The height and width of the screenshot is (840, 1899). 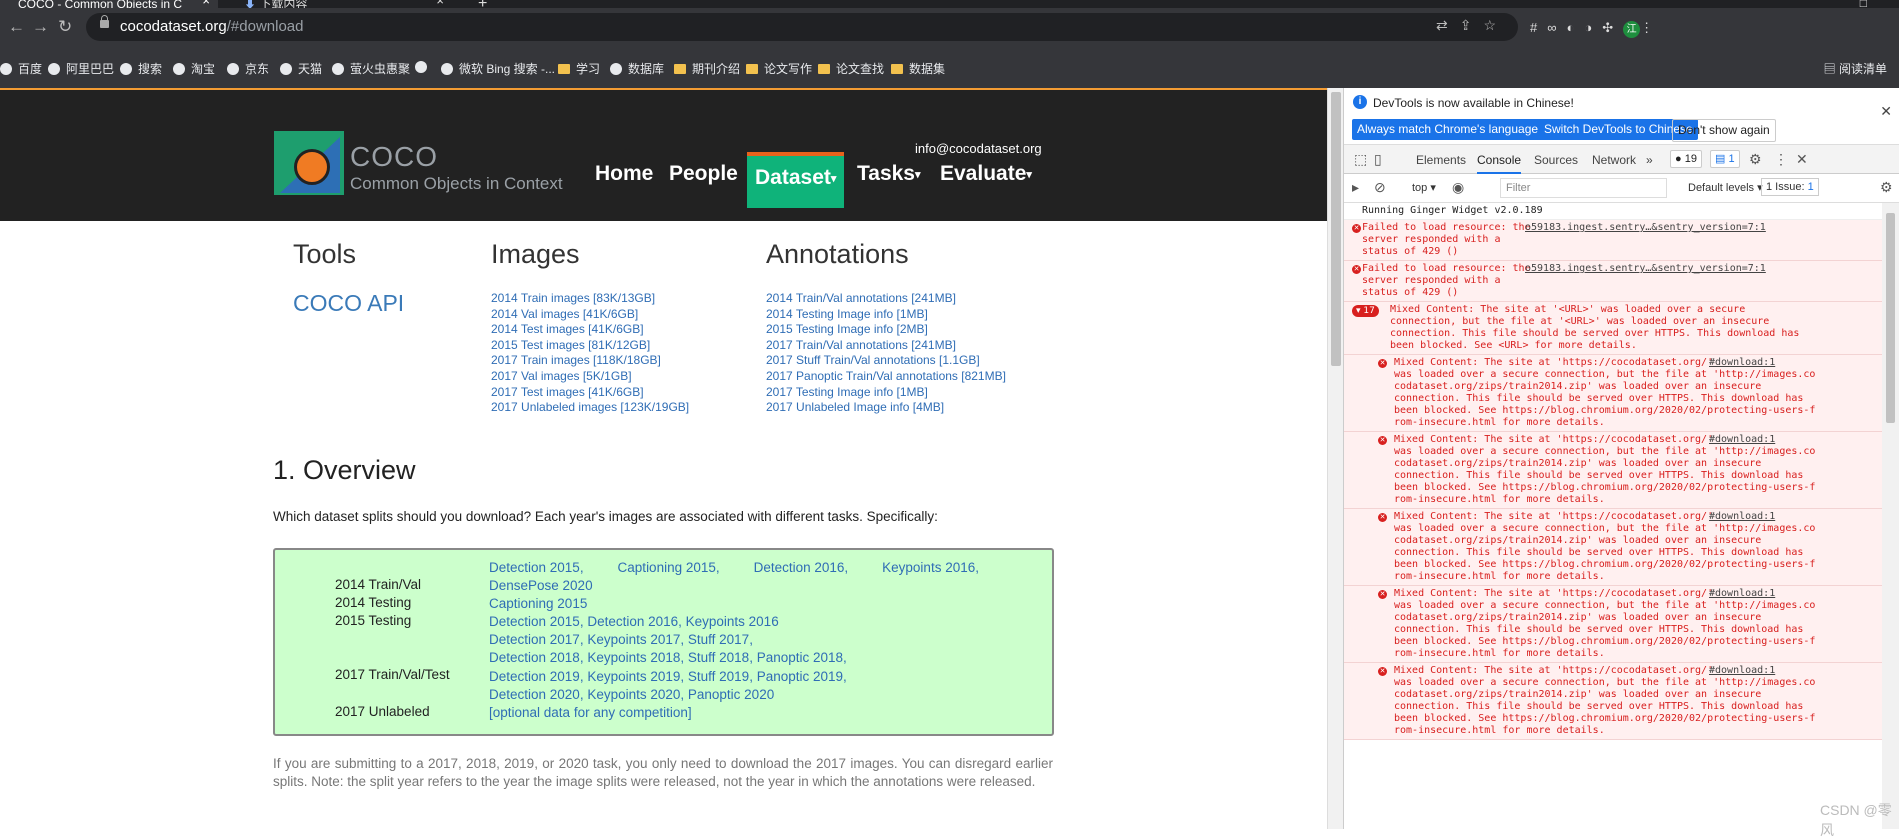 I want to click on back-icon: ←, so click(x=16, y=27).